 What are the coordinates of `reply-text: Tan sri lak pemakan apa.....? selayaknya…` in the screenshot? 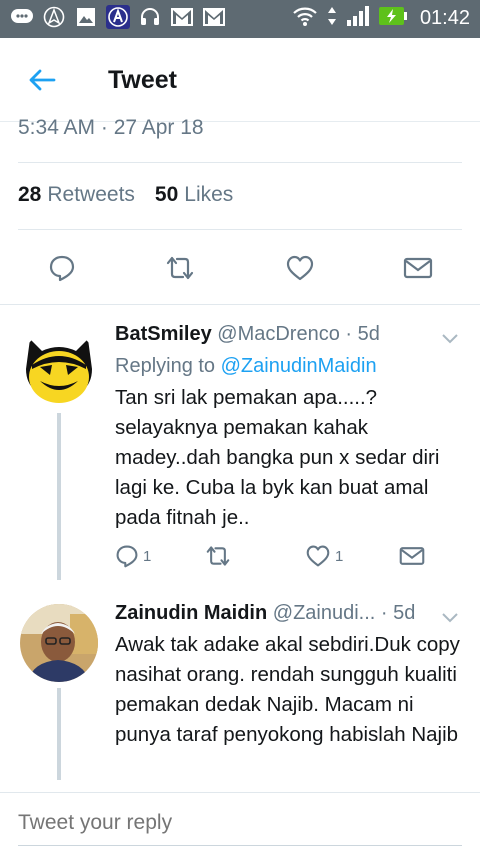 It's located at (277, 457).